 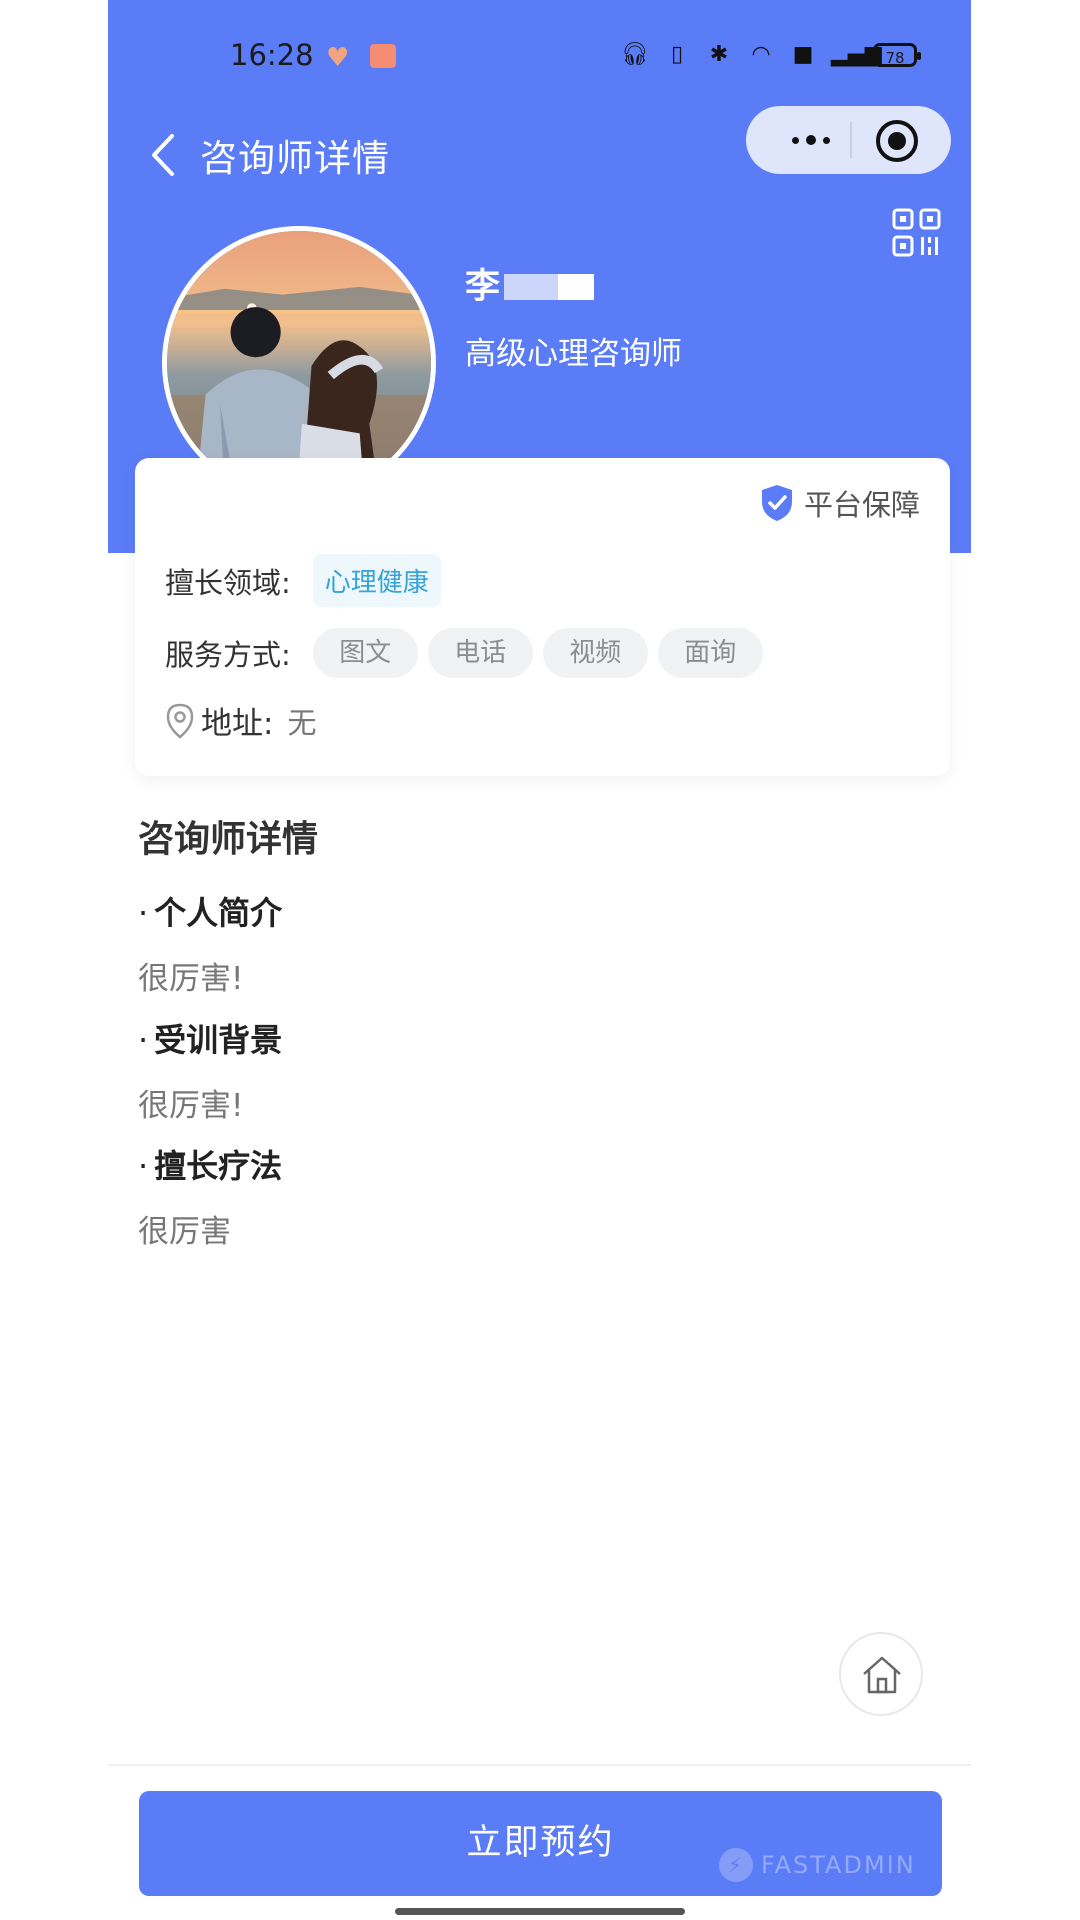 What do you see at coordinates (917, 233) in the screenshot?
I see `qr-code-icon` at bounding box center [917, 233].